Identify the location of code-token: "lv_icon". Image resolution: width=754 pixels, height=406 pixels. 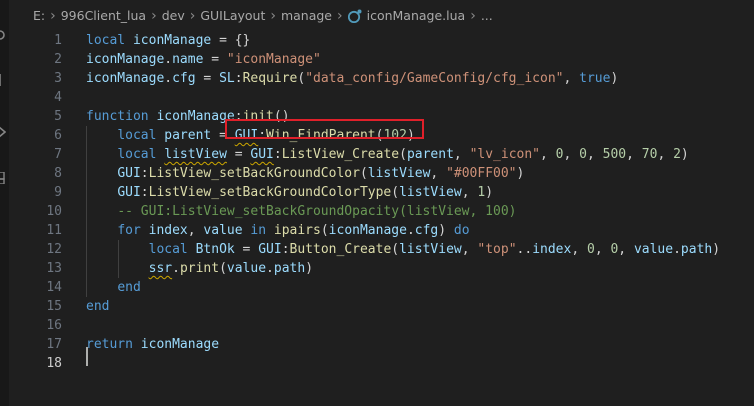
(505, 154).